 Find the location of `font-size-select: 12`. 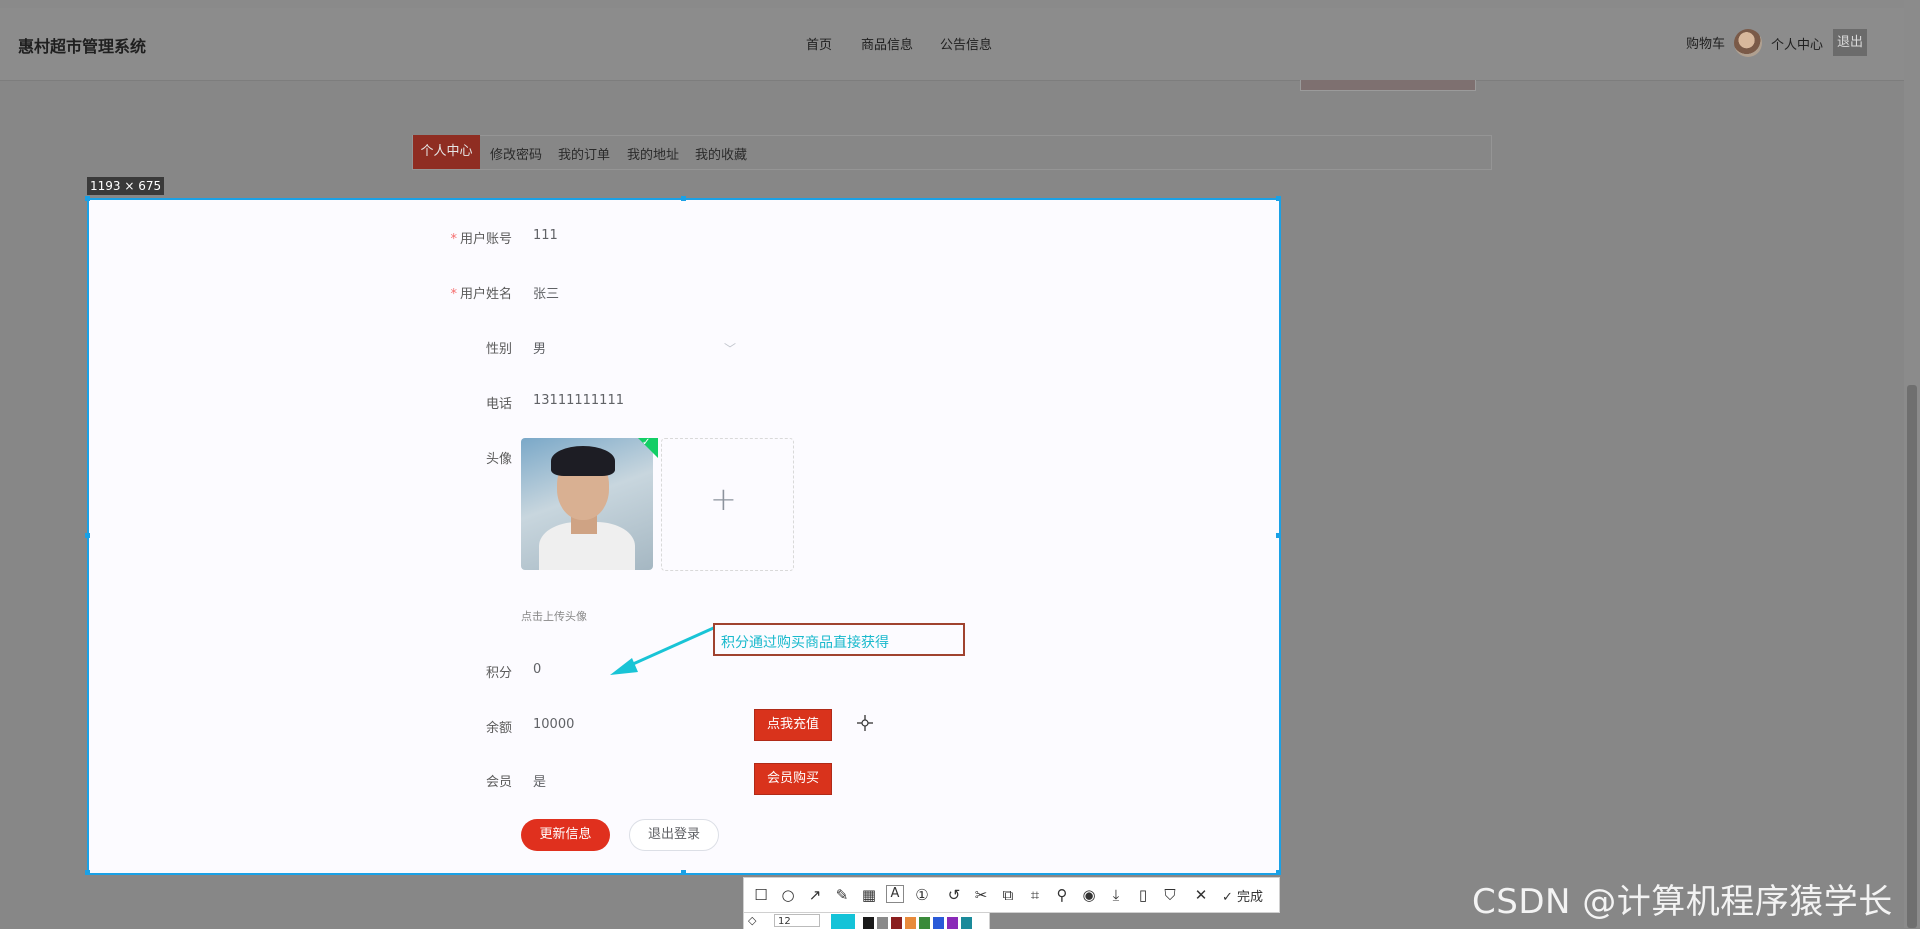

font-size-select: 12 is located at coordinates (797, 920).